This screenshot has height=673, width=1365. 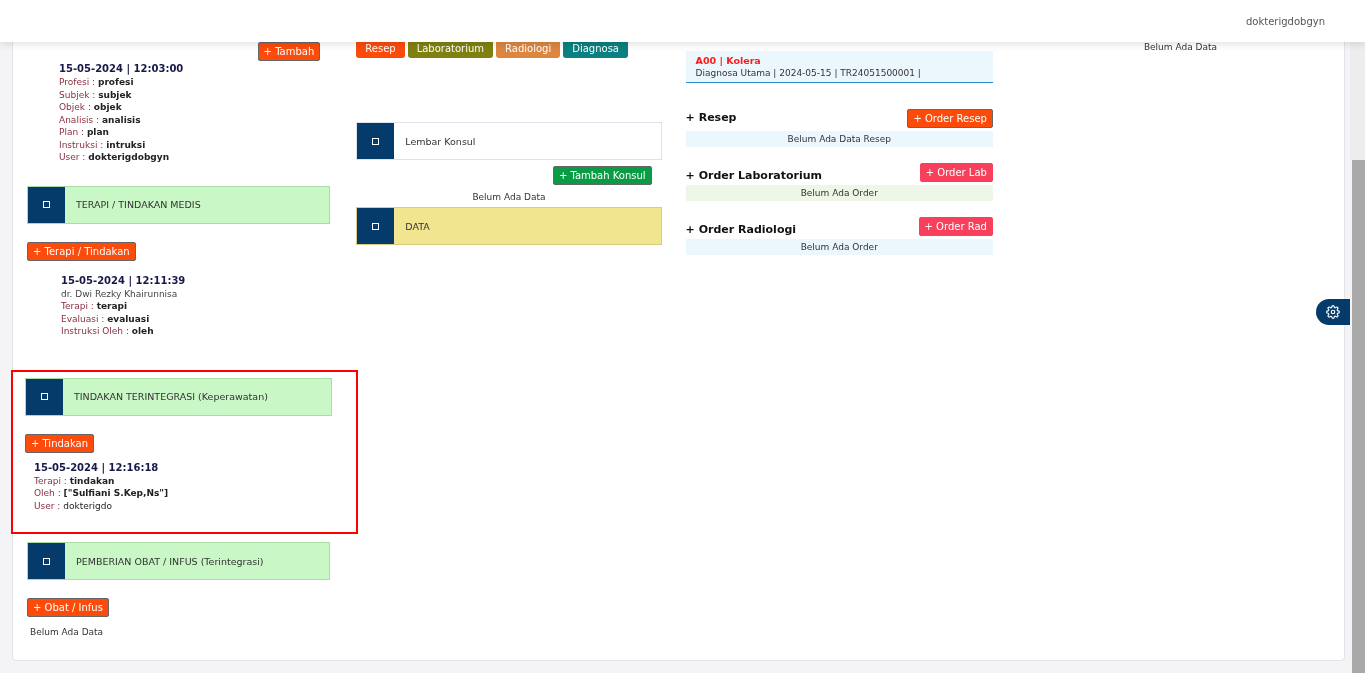 I want to click on diagnosis-code: A00 | Kolera, so click(x=728, y=60).